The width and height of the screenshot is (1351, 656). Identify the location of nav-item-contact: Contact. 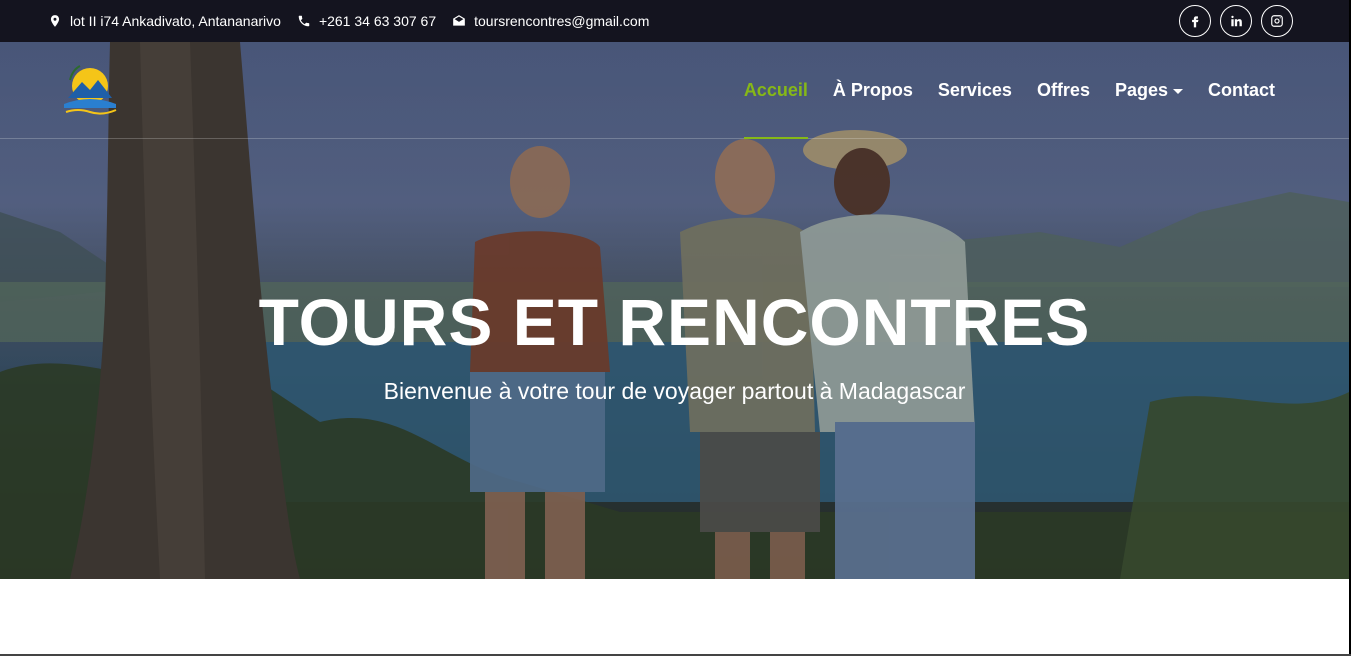
(1241, 90).